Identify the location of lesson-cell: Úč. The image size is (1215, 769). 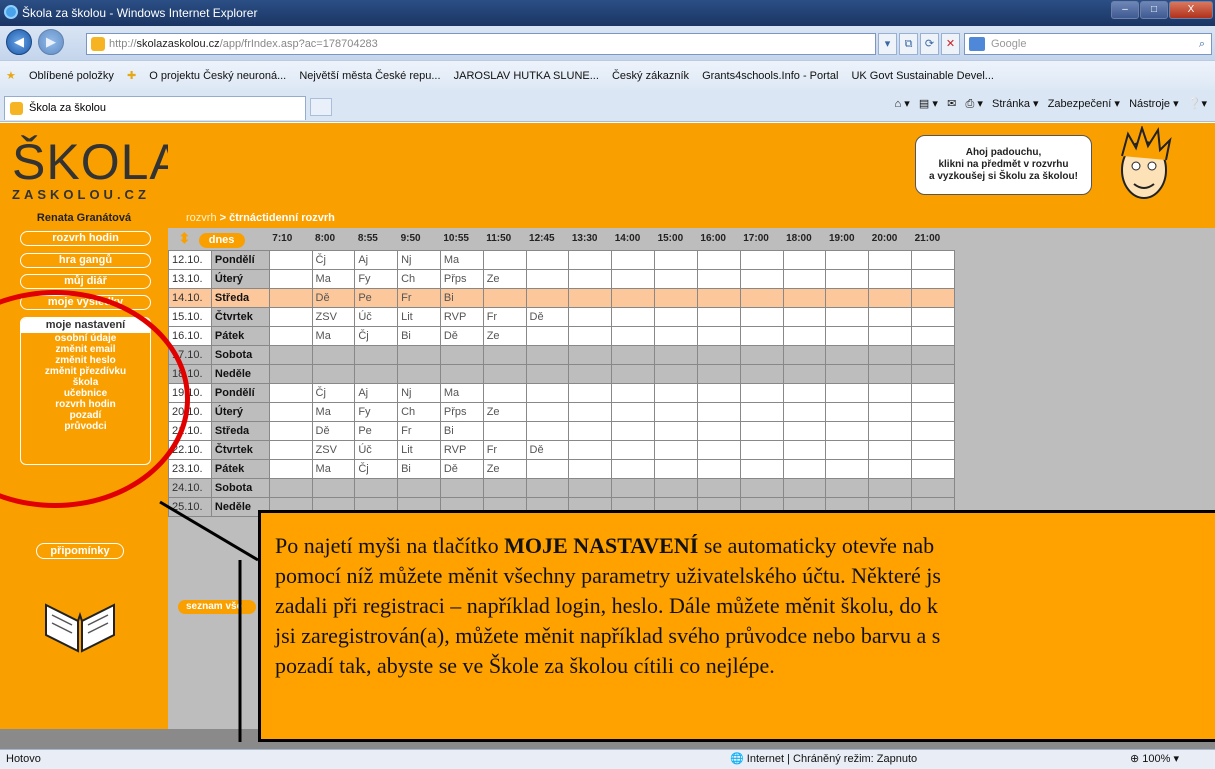
(376, 316).